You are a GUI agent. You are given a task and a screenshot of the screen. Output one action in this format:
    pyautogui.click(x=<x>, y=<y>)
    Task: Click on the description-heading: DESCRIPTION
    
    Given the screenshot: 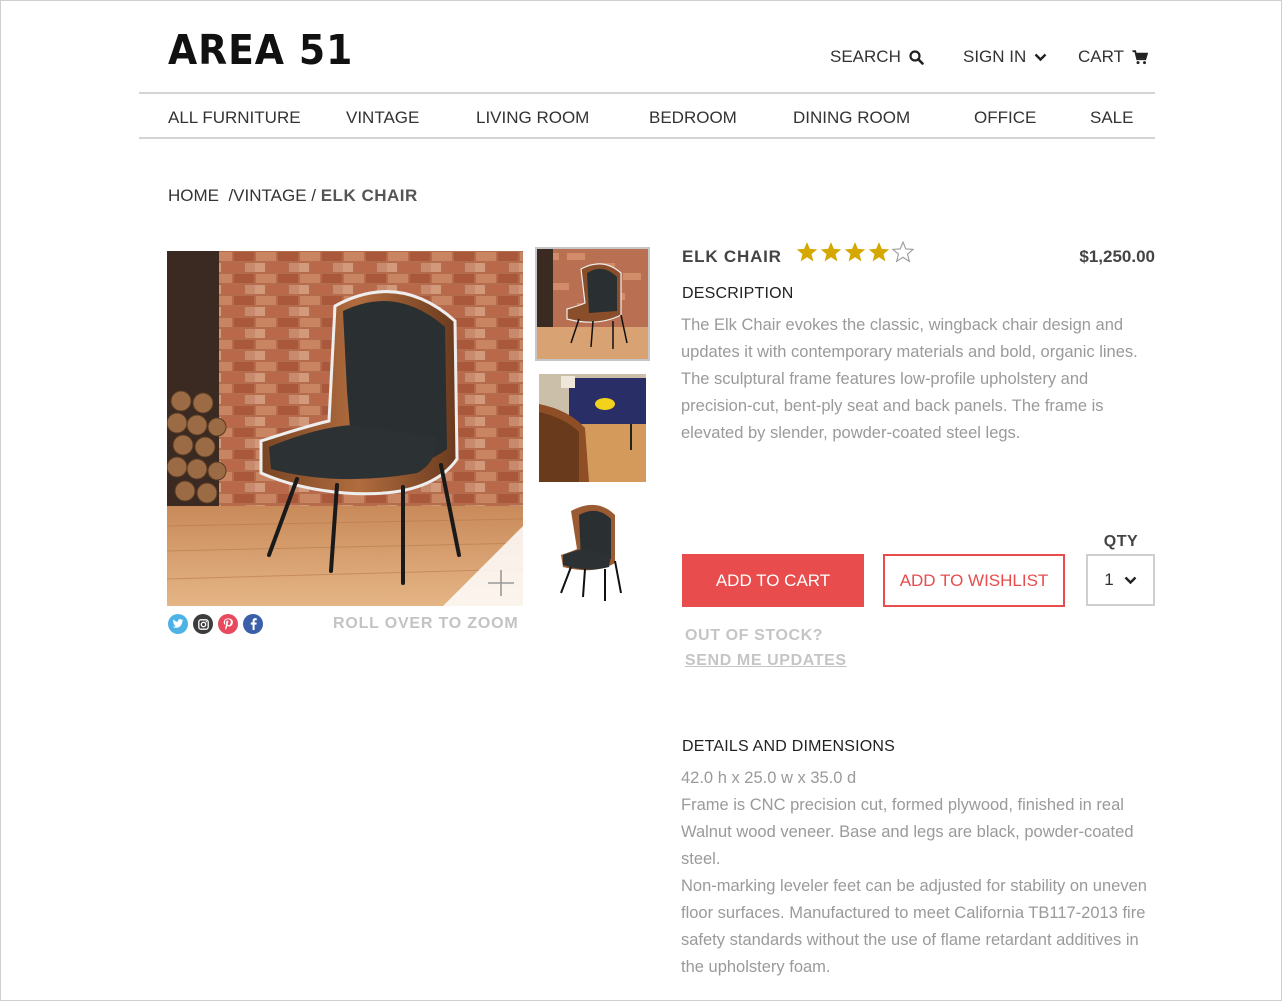 What is the action you would take?
    pyautogui.click(x=738, y=293)
    